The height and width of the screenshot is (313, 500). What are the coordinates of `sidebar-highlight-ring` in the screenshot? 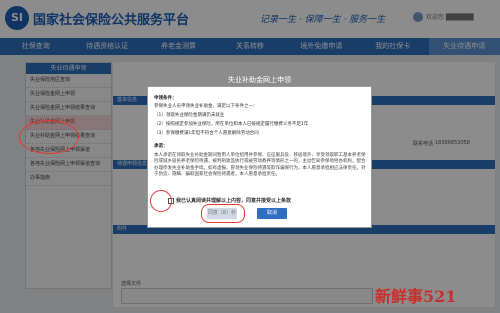 It's located at (49, 137).